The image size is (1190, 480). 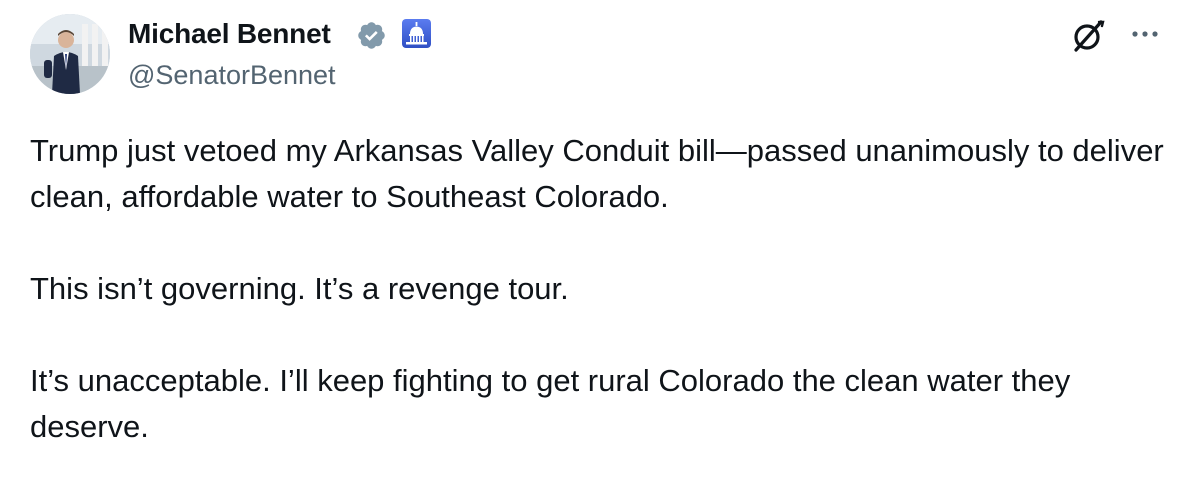 What do you see at coordinates (229, 34) in the screenshot?
I see `display-name: Michael Bennet` at bounding box center [229, 34].